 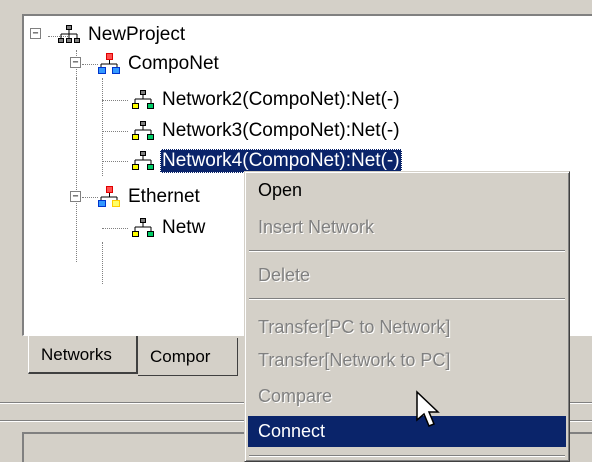 I want to click on tab-components: Compor, so click(x=188, y=357).